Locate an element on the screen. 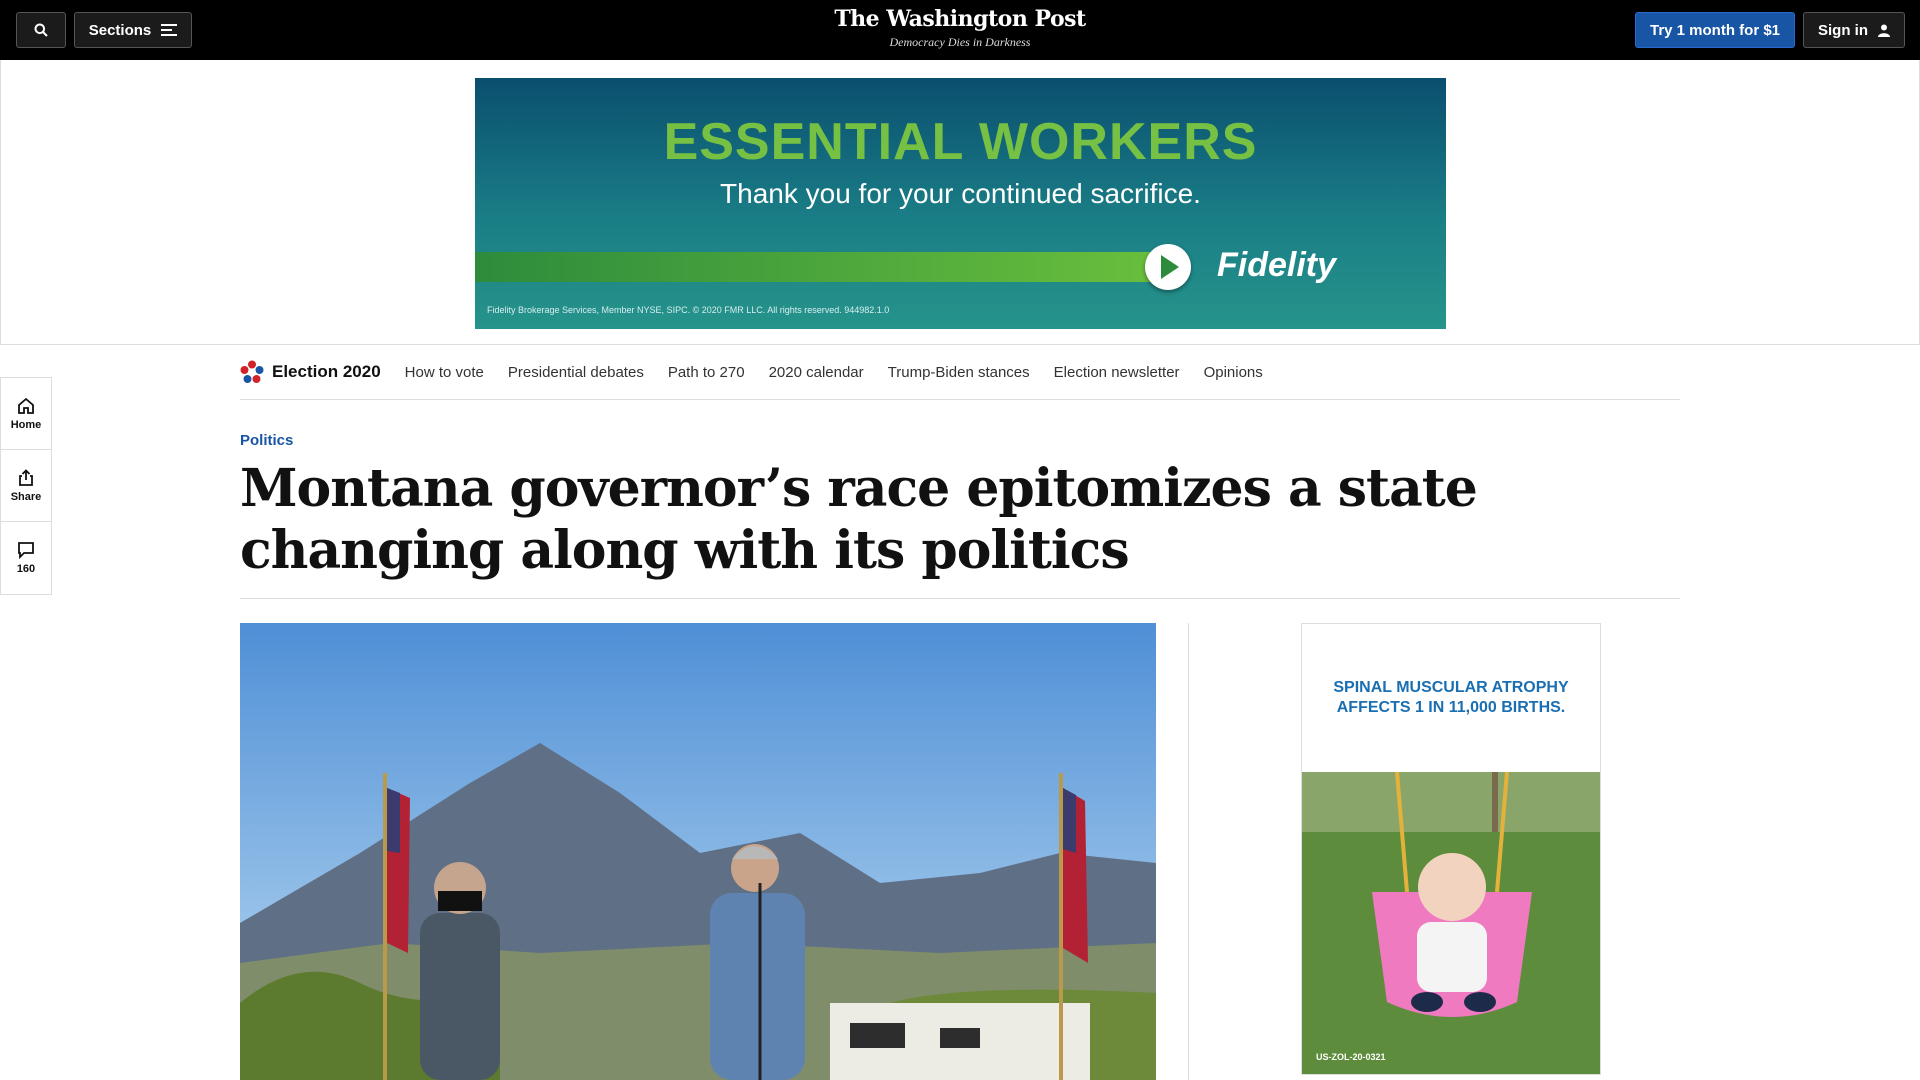 Image resolution: width=1920 pixels, height=1080 pixels. site-tagline: Democracy Dies in Darkness is located at coordinates (960, 42).